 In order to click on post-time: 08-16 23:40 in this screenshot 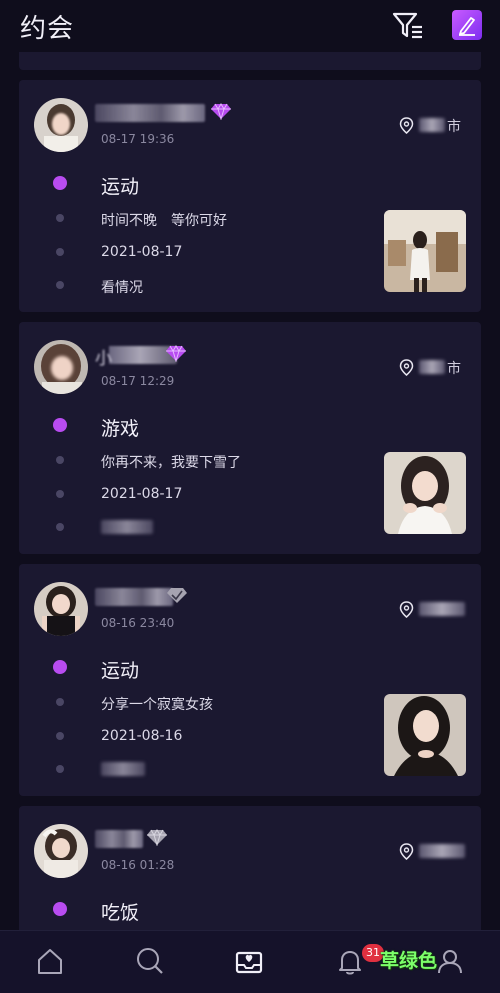, I will do `click(138, 623)`.